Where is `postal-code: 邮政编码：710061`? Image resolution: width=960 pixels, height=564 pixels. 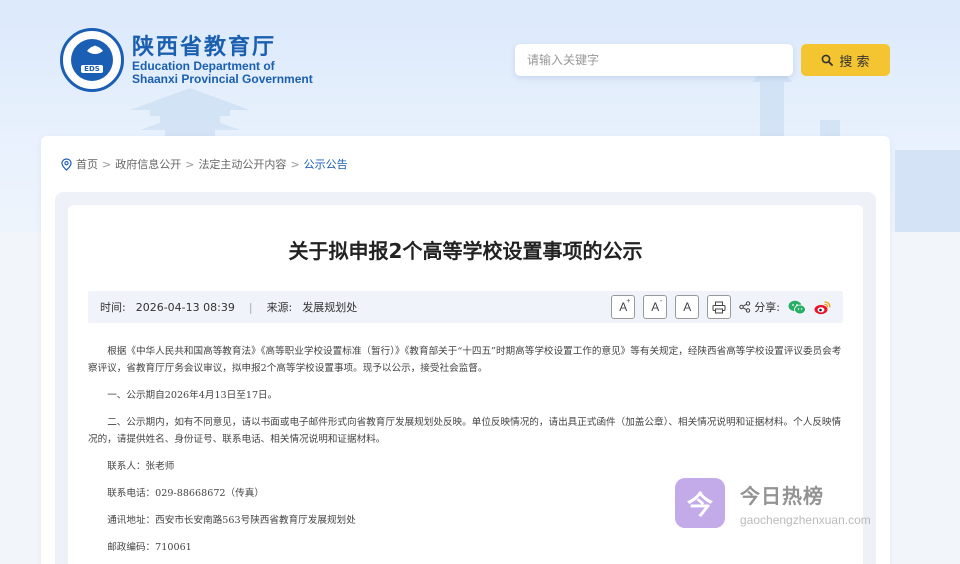 postal-code: 邮政编码：710061 is located at coordinates (149, 547).